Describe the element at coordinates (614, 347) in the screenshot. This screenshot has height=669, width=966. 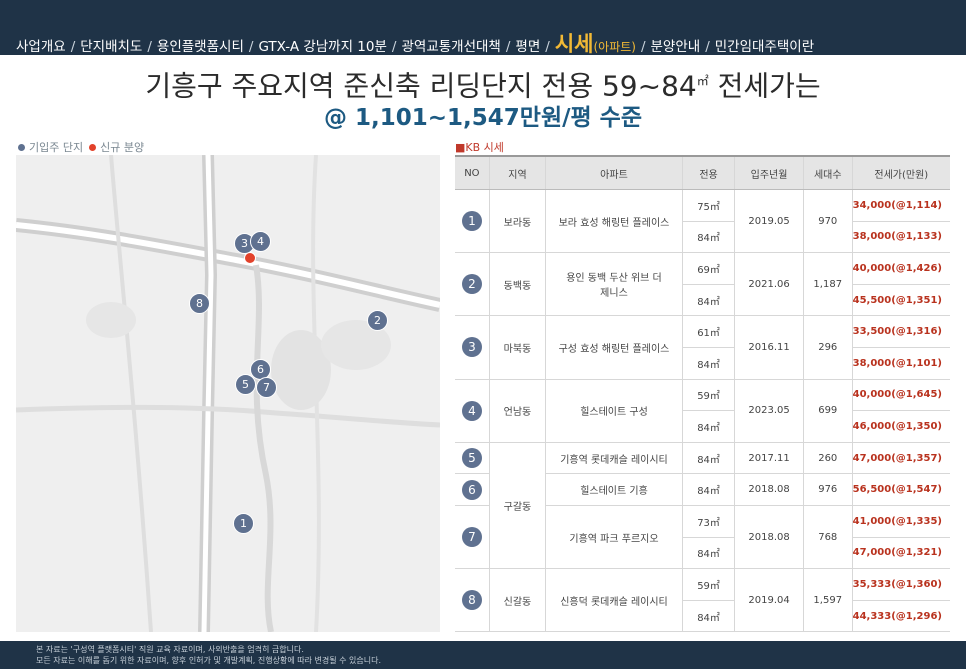
I see `cell-apartment: 구성 효성 해링턴 플레이스` at that location.